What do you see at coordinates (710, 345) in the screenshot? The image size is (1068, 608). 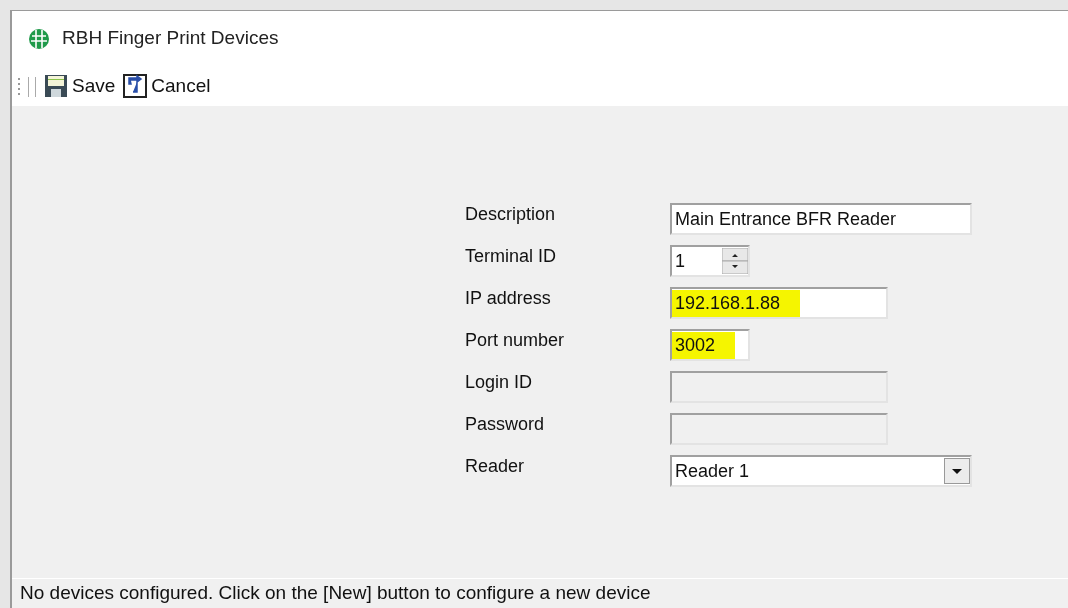 I see `input-field: 3002` at bounding box center [710, 345].